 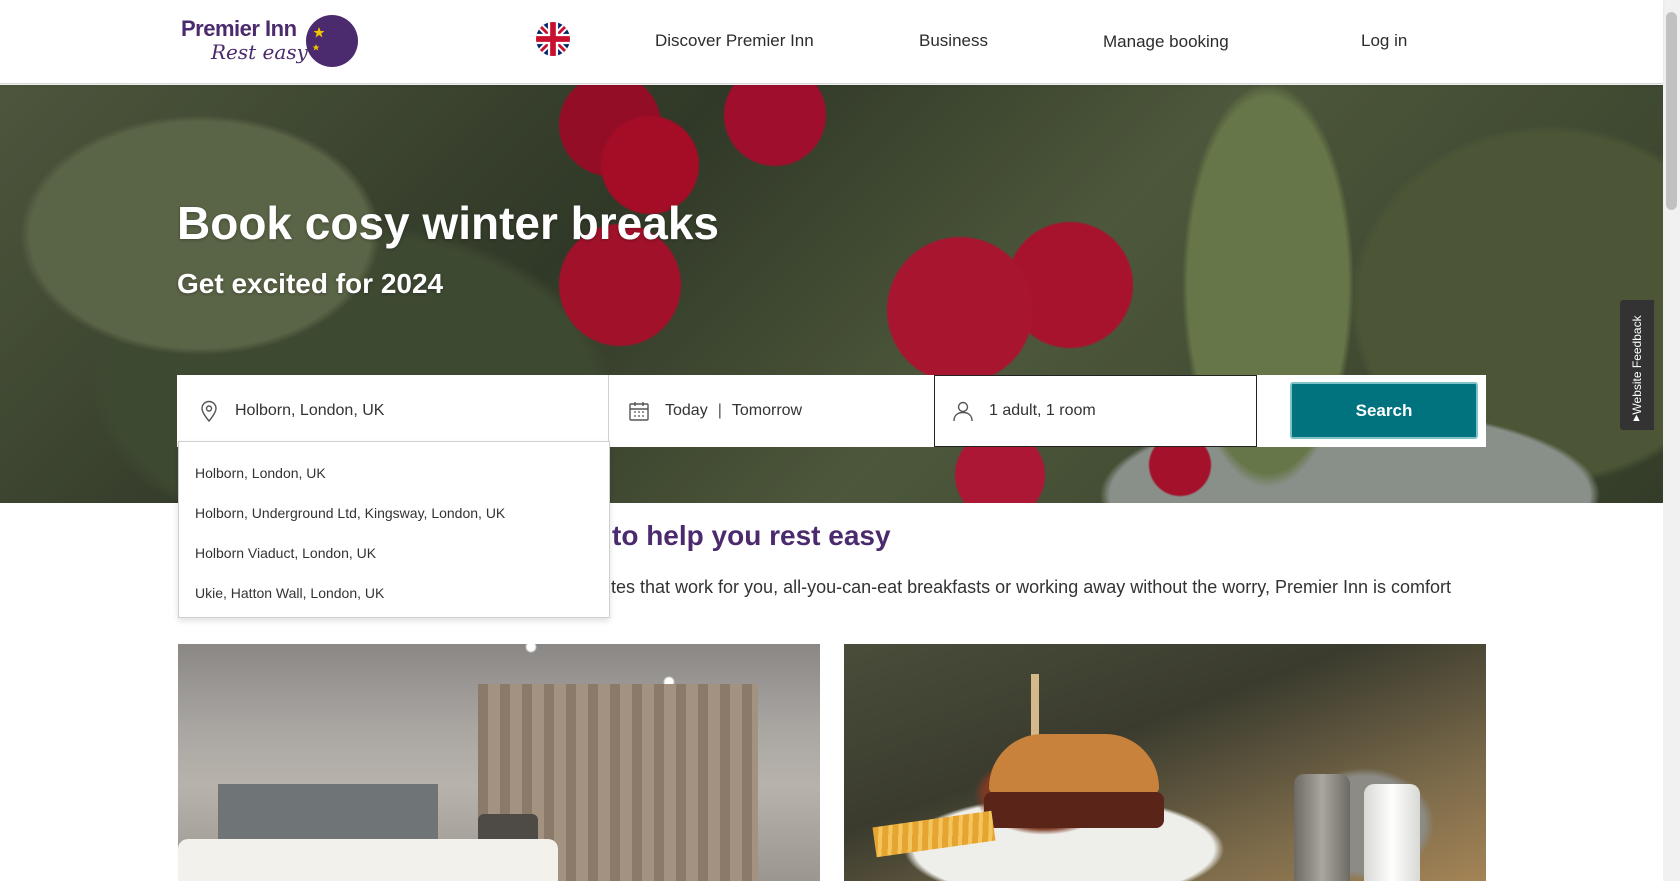 I want to click on uk-flag-icon, so click(x=553, y=39).